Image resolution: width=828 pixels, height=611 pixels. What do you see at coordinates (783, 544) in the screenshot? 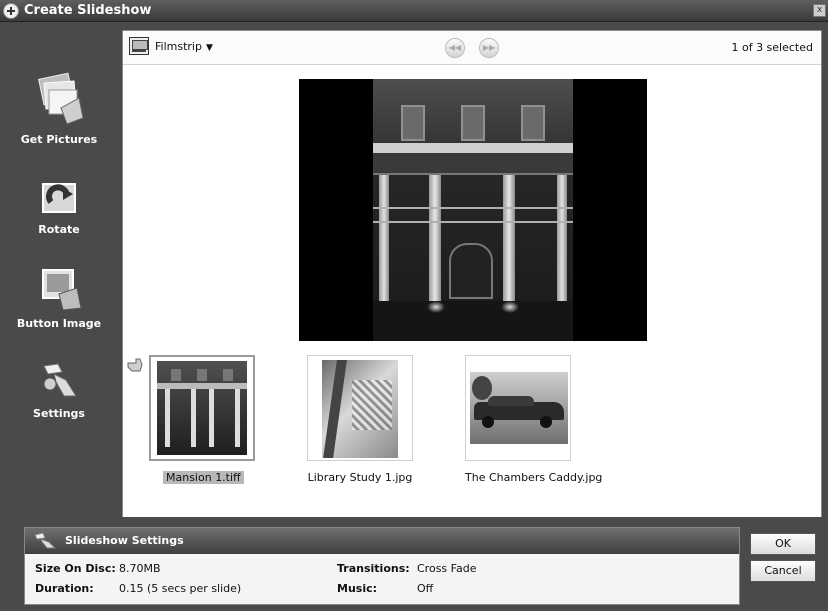
I see `ok-button: OK` at bounding box center [783, 544].